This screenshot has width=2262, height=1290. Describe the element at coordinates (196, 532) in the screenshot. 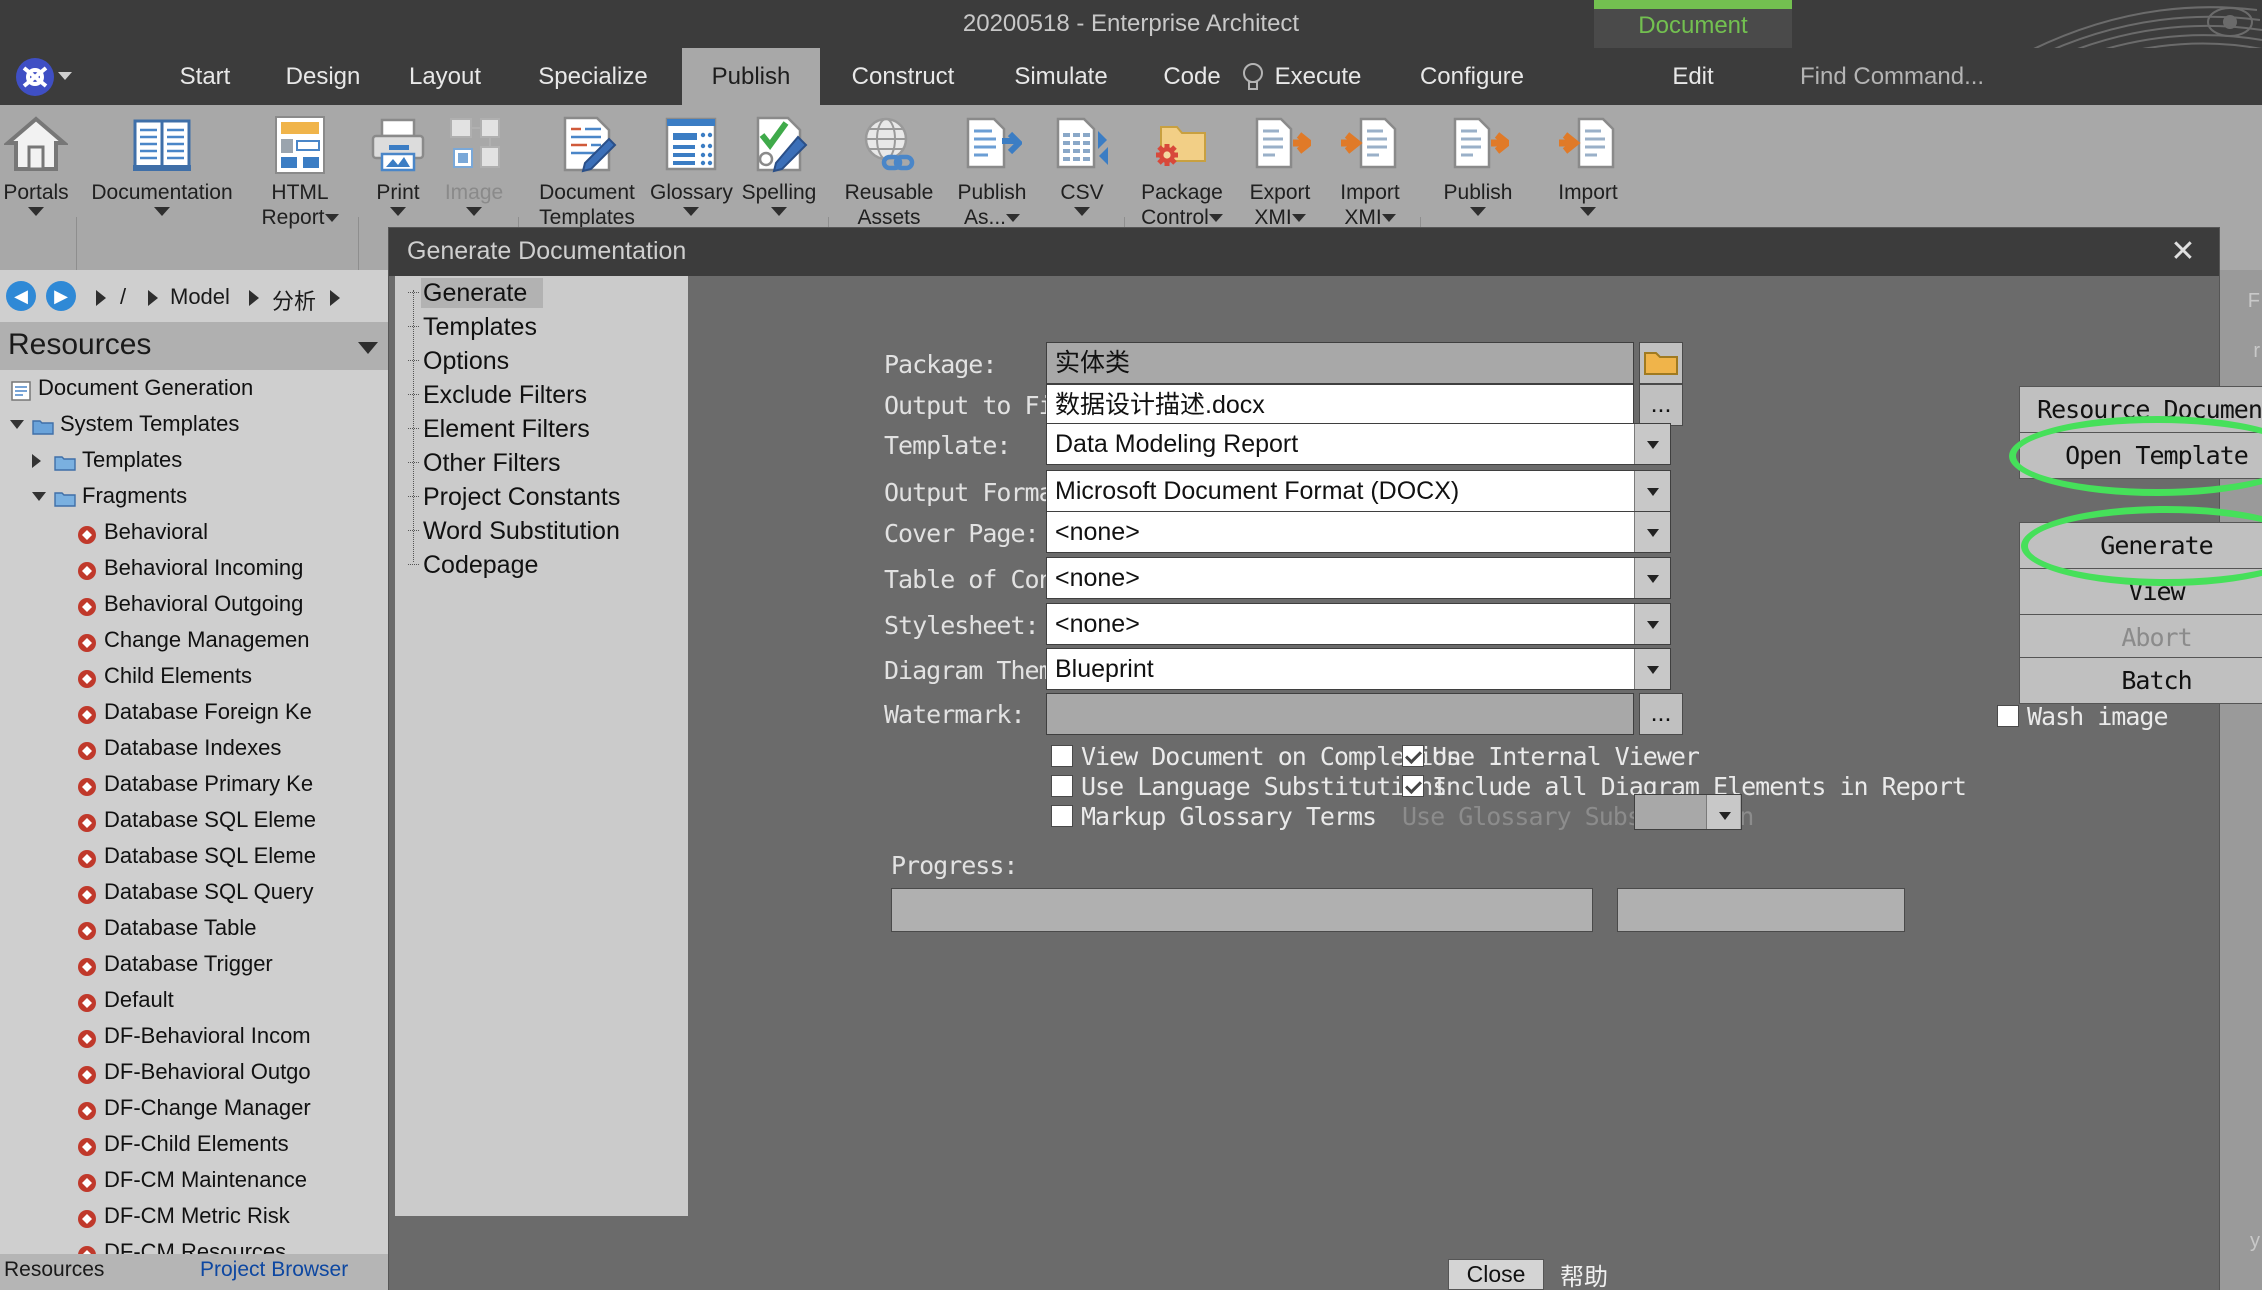

I see `resources-tree-item: Behavioral` at that location.